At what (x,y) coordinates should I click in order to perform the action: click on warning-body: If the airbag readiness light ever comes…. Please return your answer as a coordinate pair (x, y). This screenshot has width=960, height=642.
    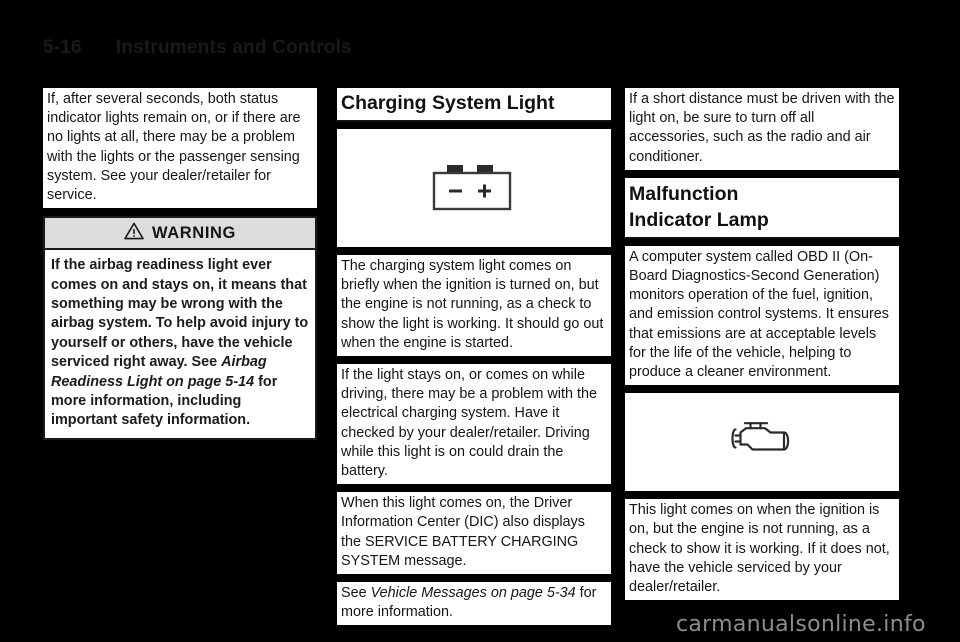
    Looking at the image, I should click on (180, 344).